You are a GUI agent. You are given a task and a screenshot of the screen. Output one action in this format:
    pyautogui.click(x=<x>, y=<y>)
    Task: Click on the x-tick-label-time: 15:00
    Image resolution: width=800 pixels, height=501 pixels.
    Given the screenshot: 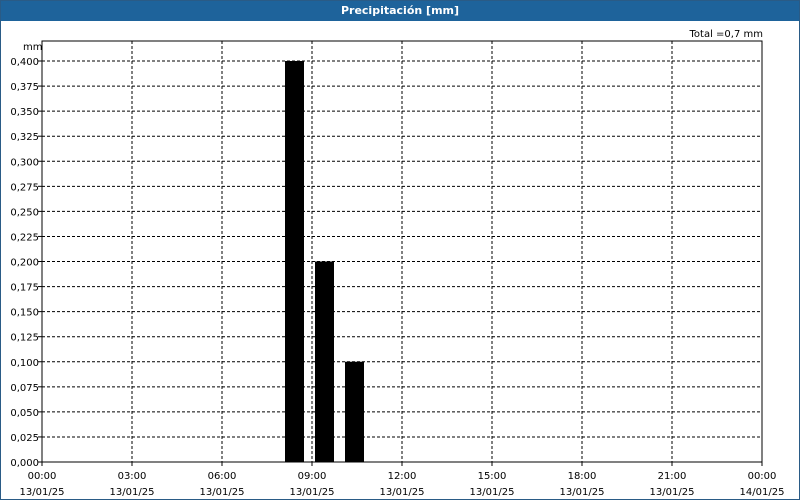 What is the action you would take?
    pyautogui.click(x=492, y=476)
    